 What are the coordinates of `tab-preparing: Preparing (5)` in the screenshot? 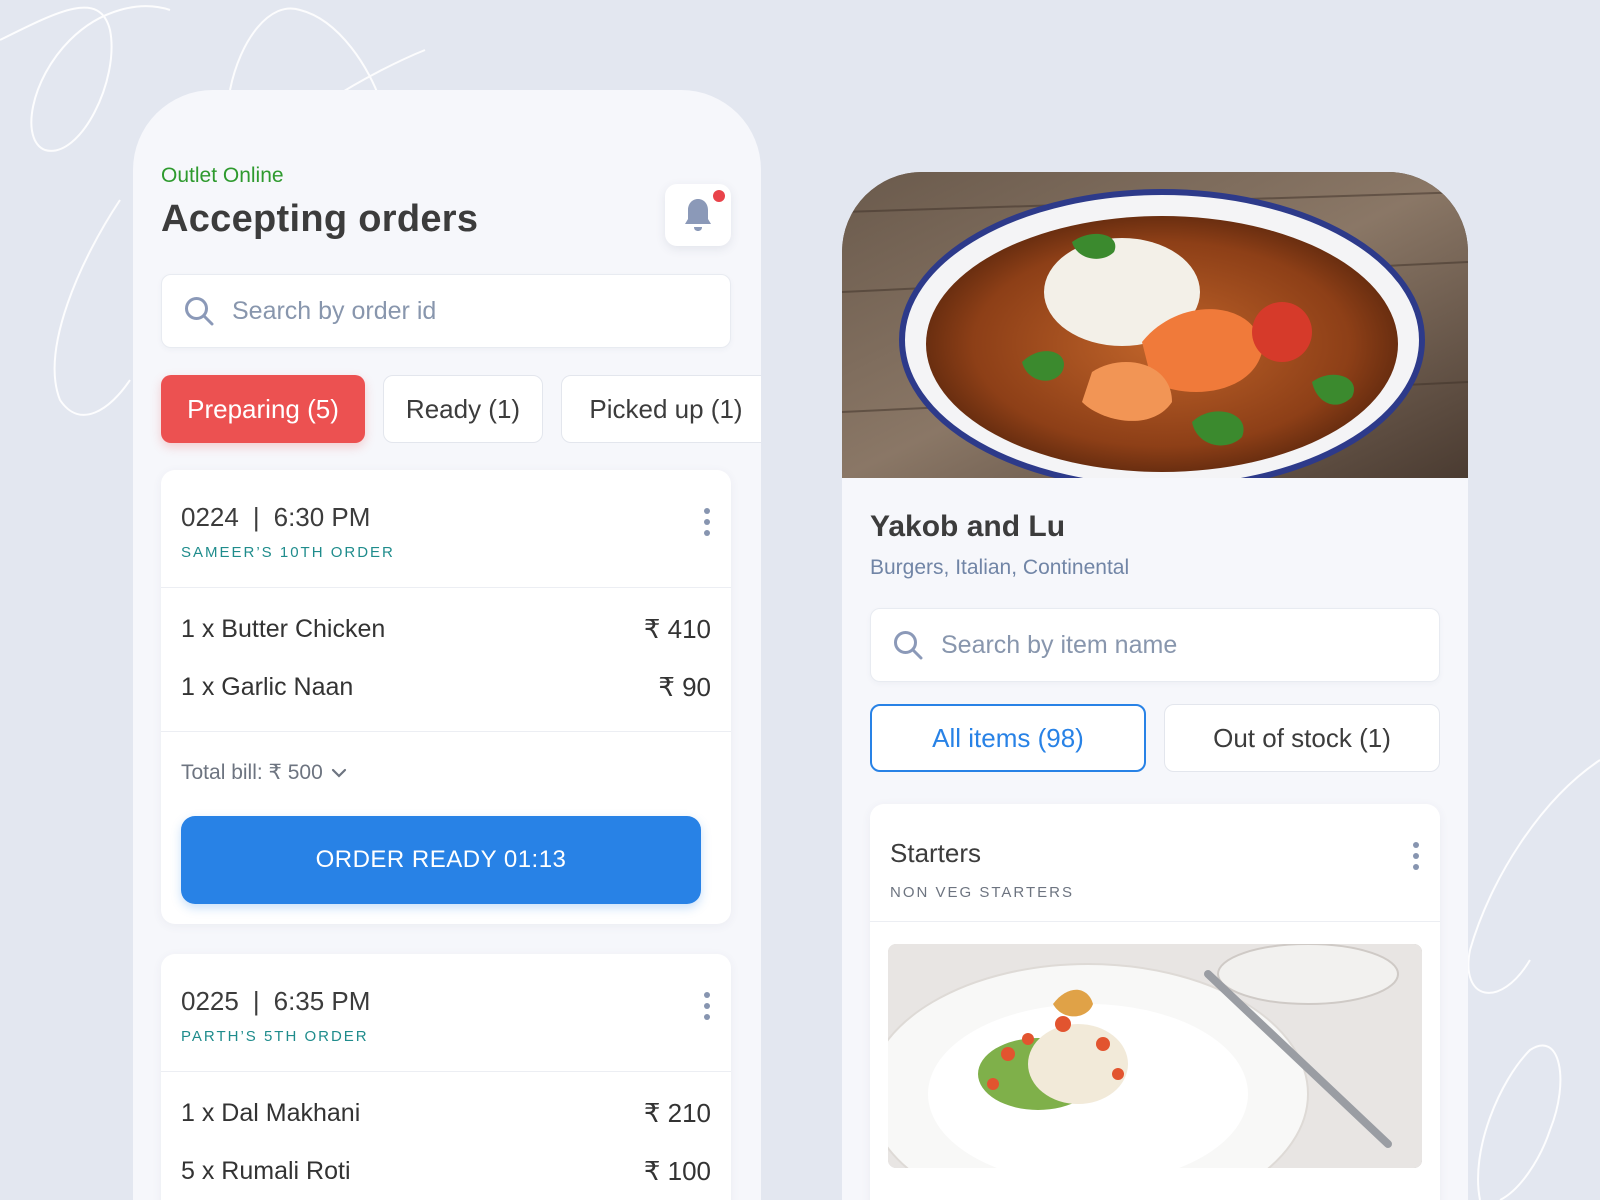 It's located at (263, 409).